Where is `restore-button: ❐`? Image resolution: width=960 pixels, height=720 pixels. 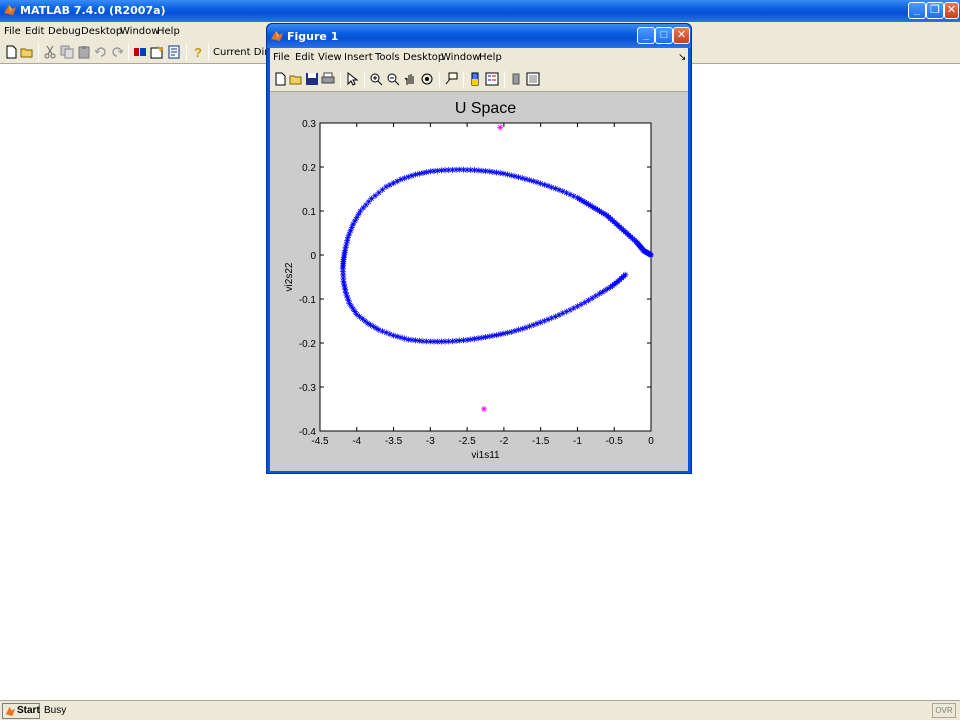 restore-button: ❐ is located at coordinates (935, 10).